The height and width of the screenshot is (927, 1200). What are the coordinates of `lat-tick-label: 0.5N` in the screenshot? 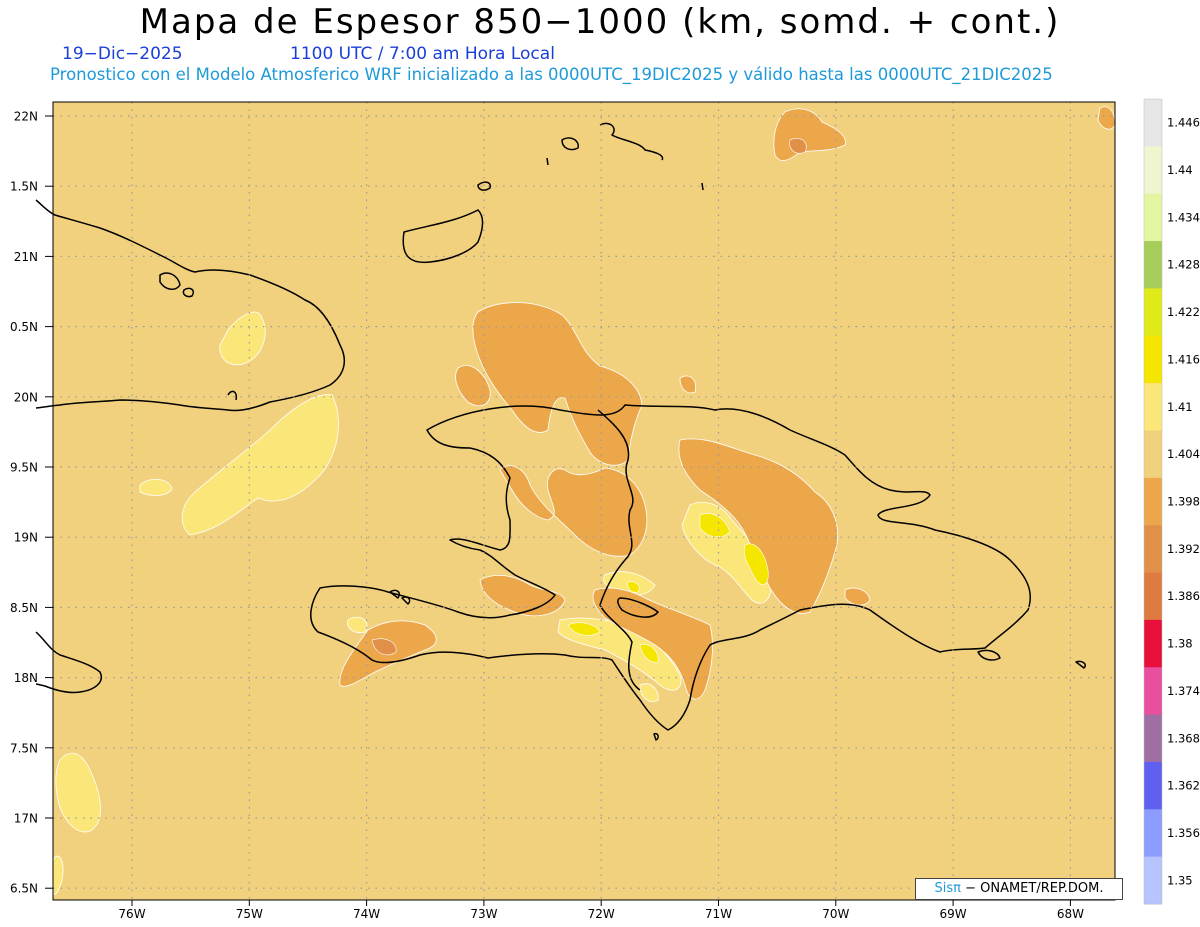 It's located at (24, 327).